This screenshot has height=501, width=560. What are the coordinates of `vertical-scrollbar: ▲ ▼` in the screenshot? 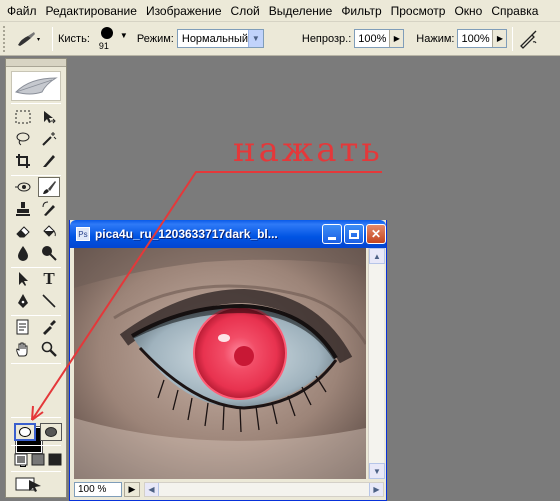 It's located at (376, 363).